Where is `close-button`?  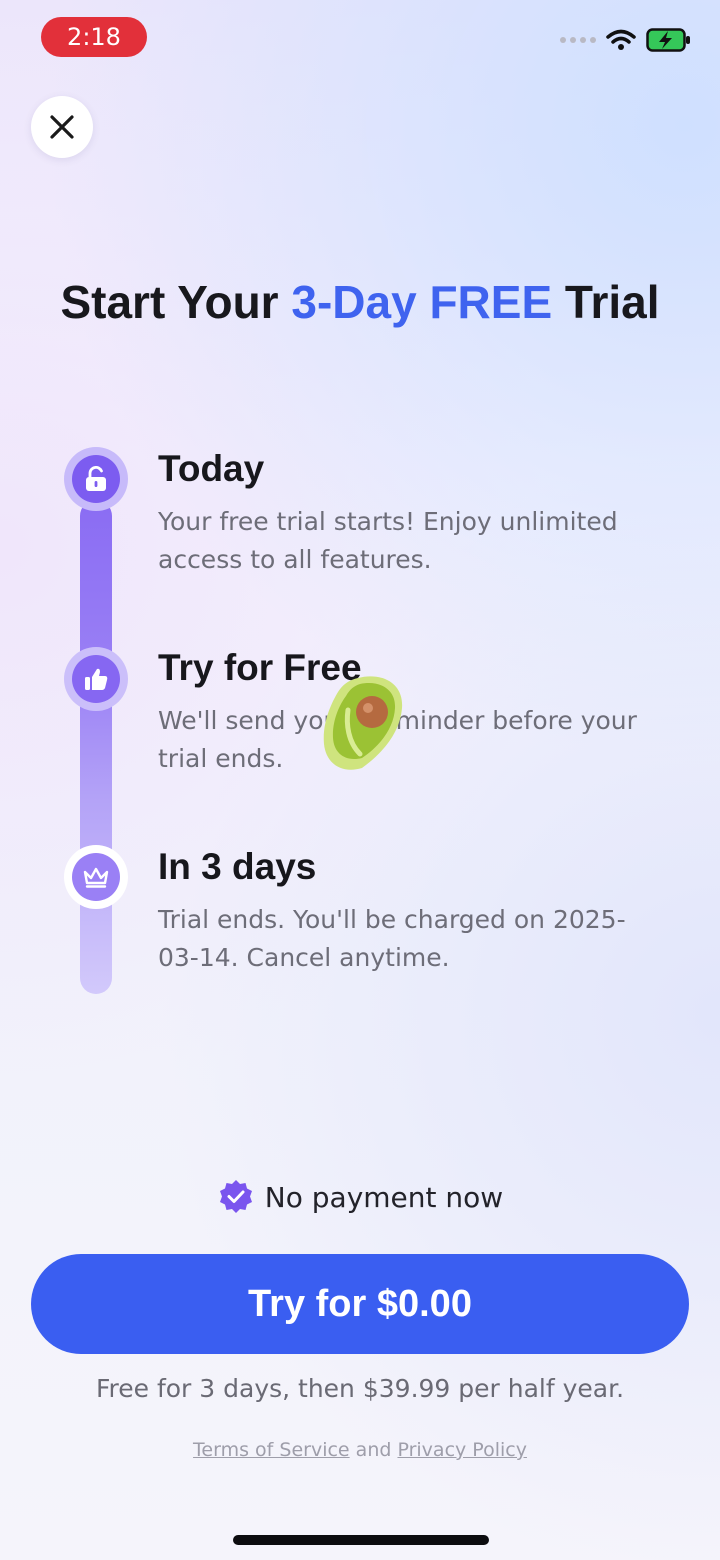
close-button is located at coordinates (62, 127).